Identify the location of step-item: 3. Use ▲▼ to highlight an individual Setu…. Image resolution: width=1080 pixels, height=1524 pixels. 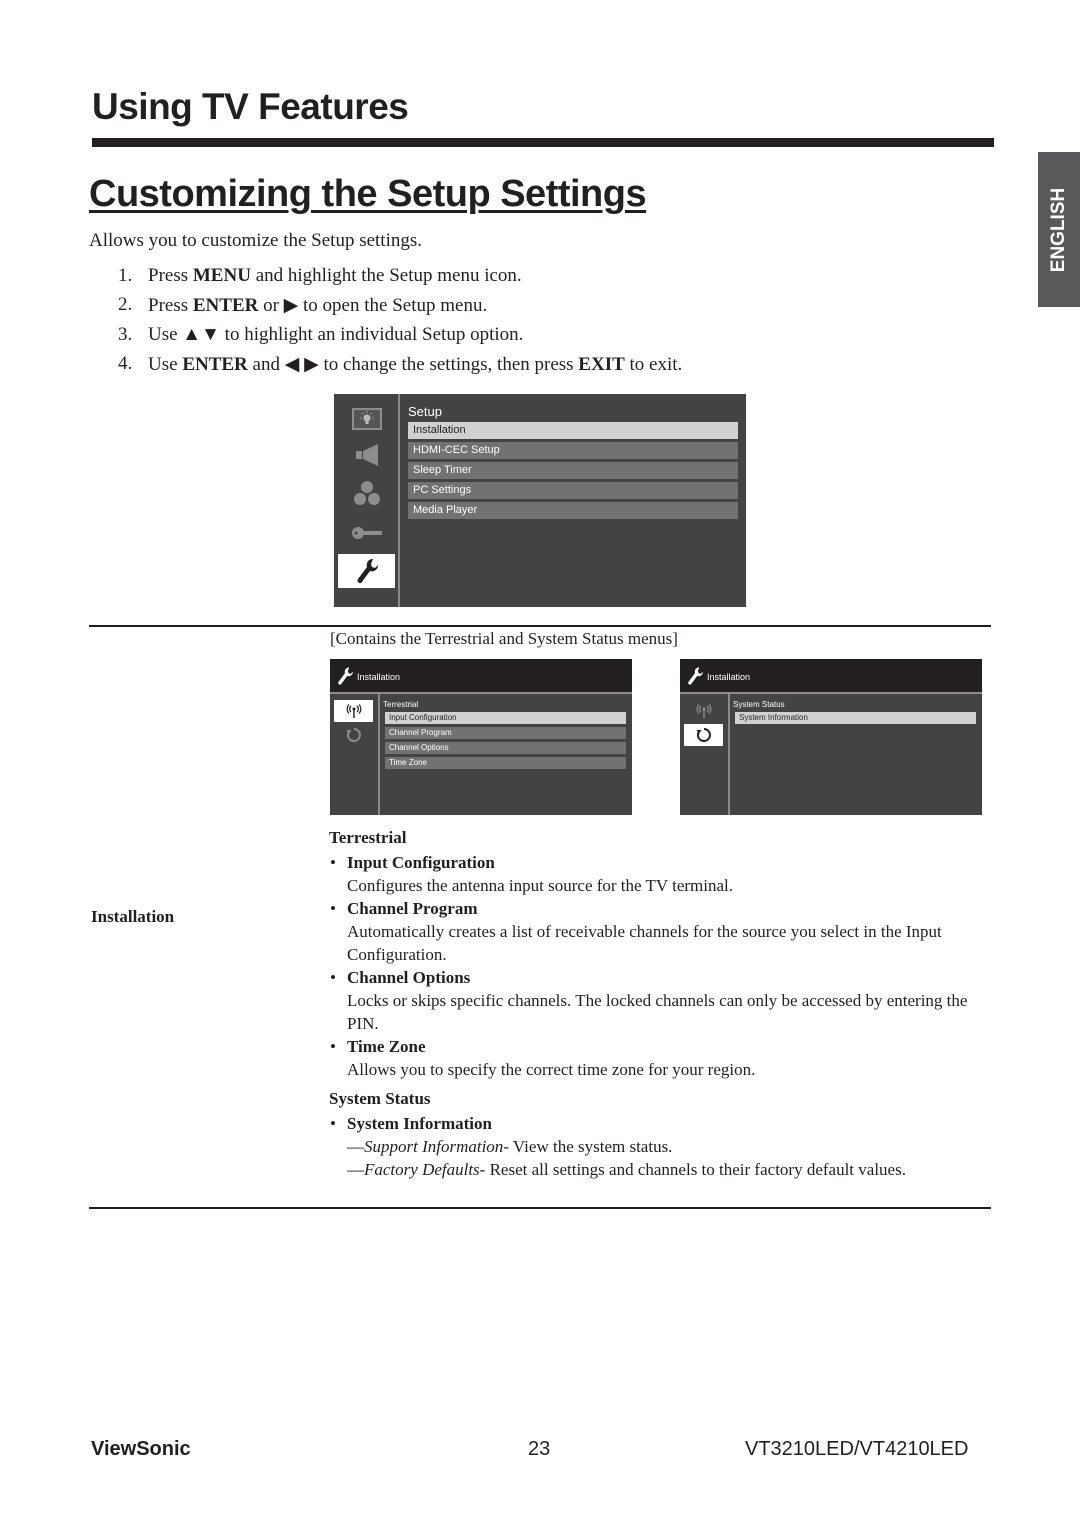
(400, 338).